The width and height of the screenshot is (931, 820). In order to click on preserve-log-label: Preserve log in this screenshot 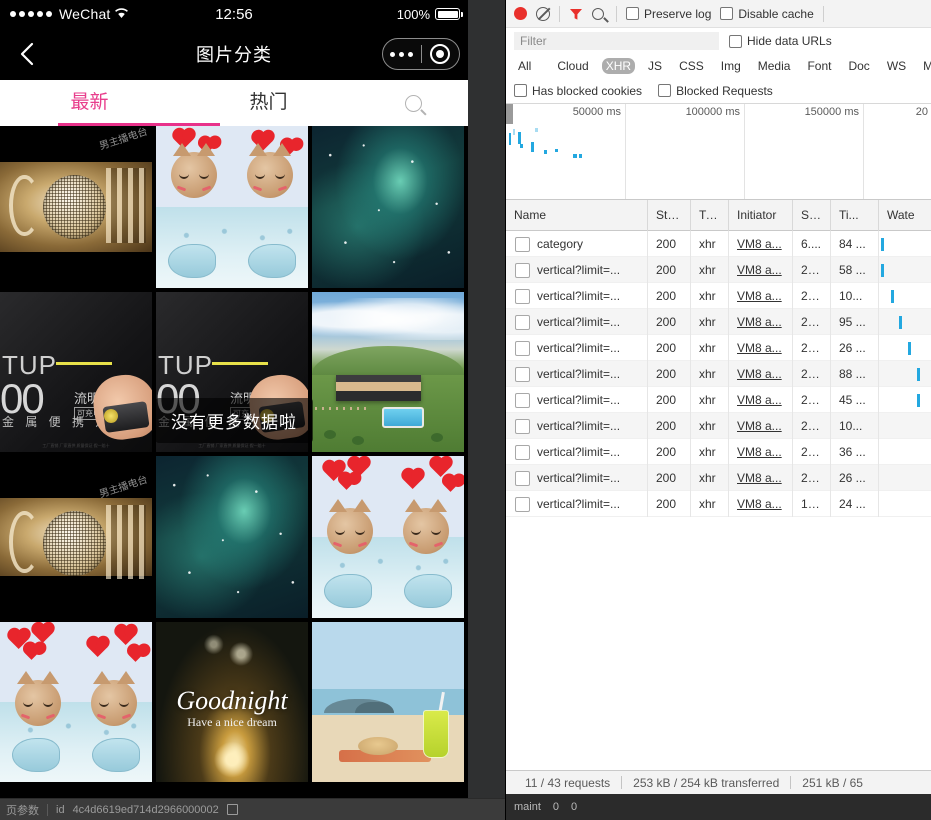, I will do `click(678, 13)`.